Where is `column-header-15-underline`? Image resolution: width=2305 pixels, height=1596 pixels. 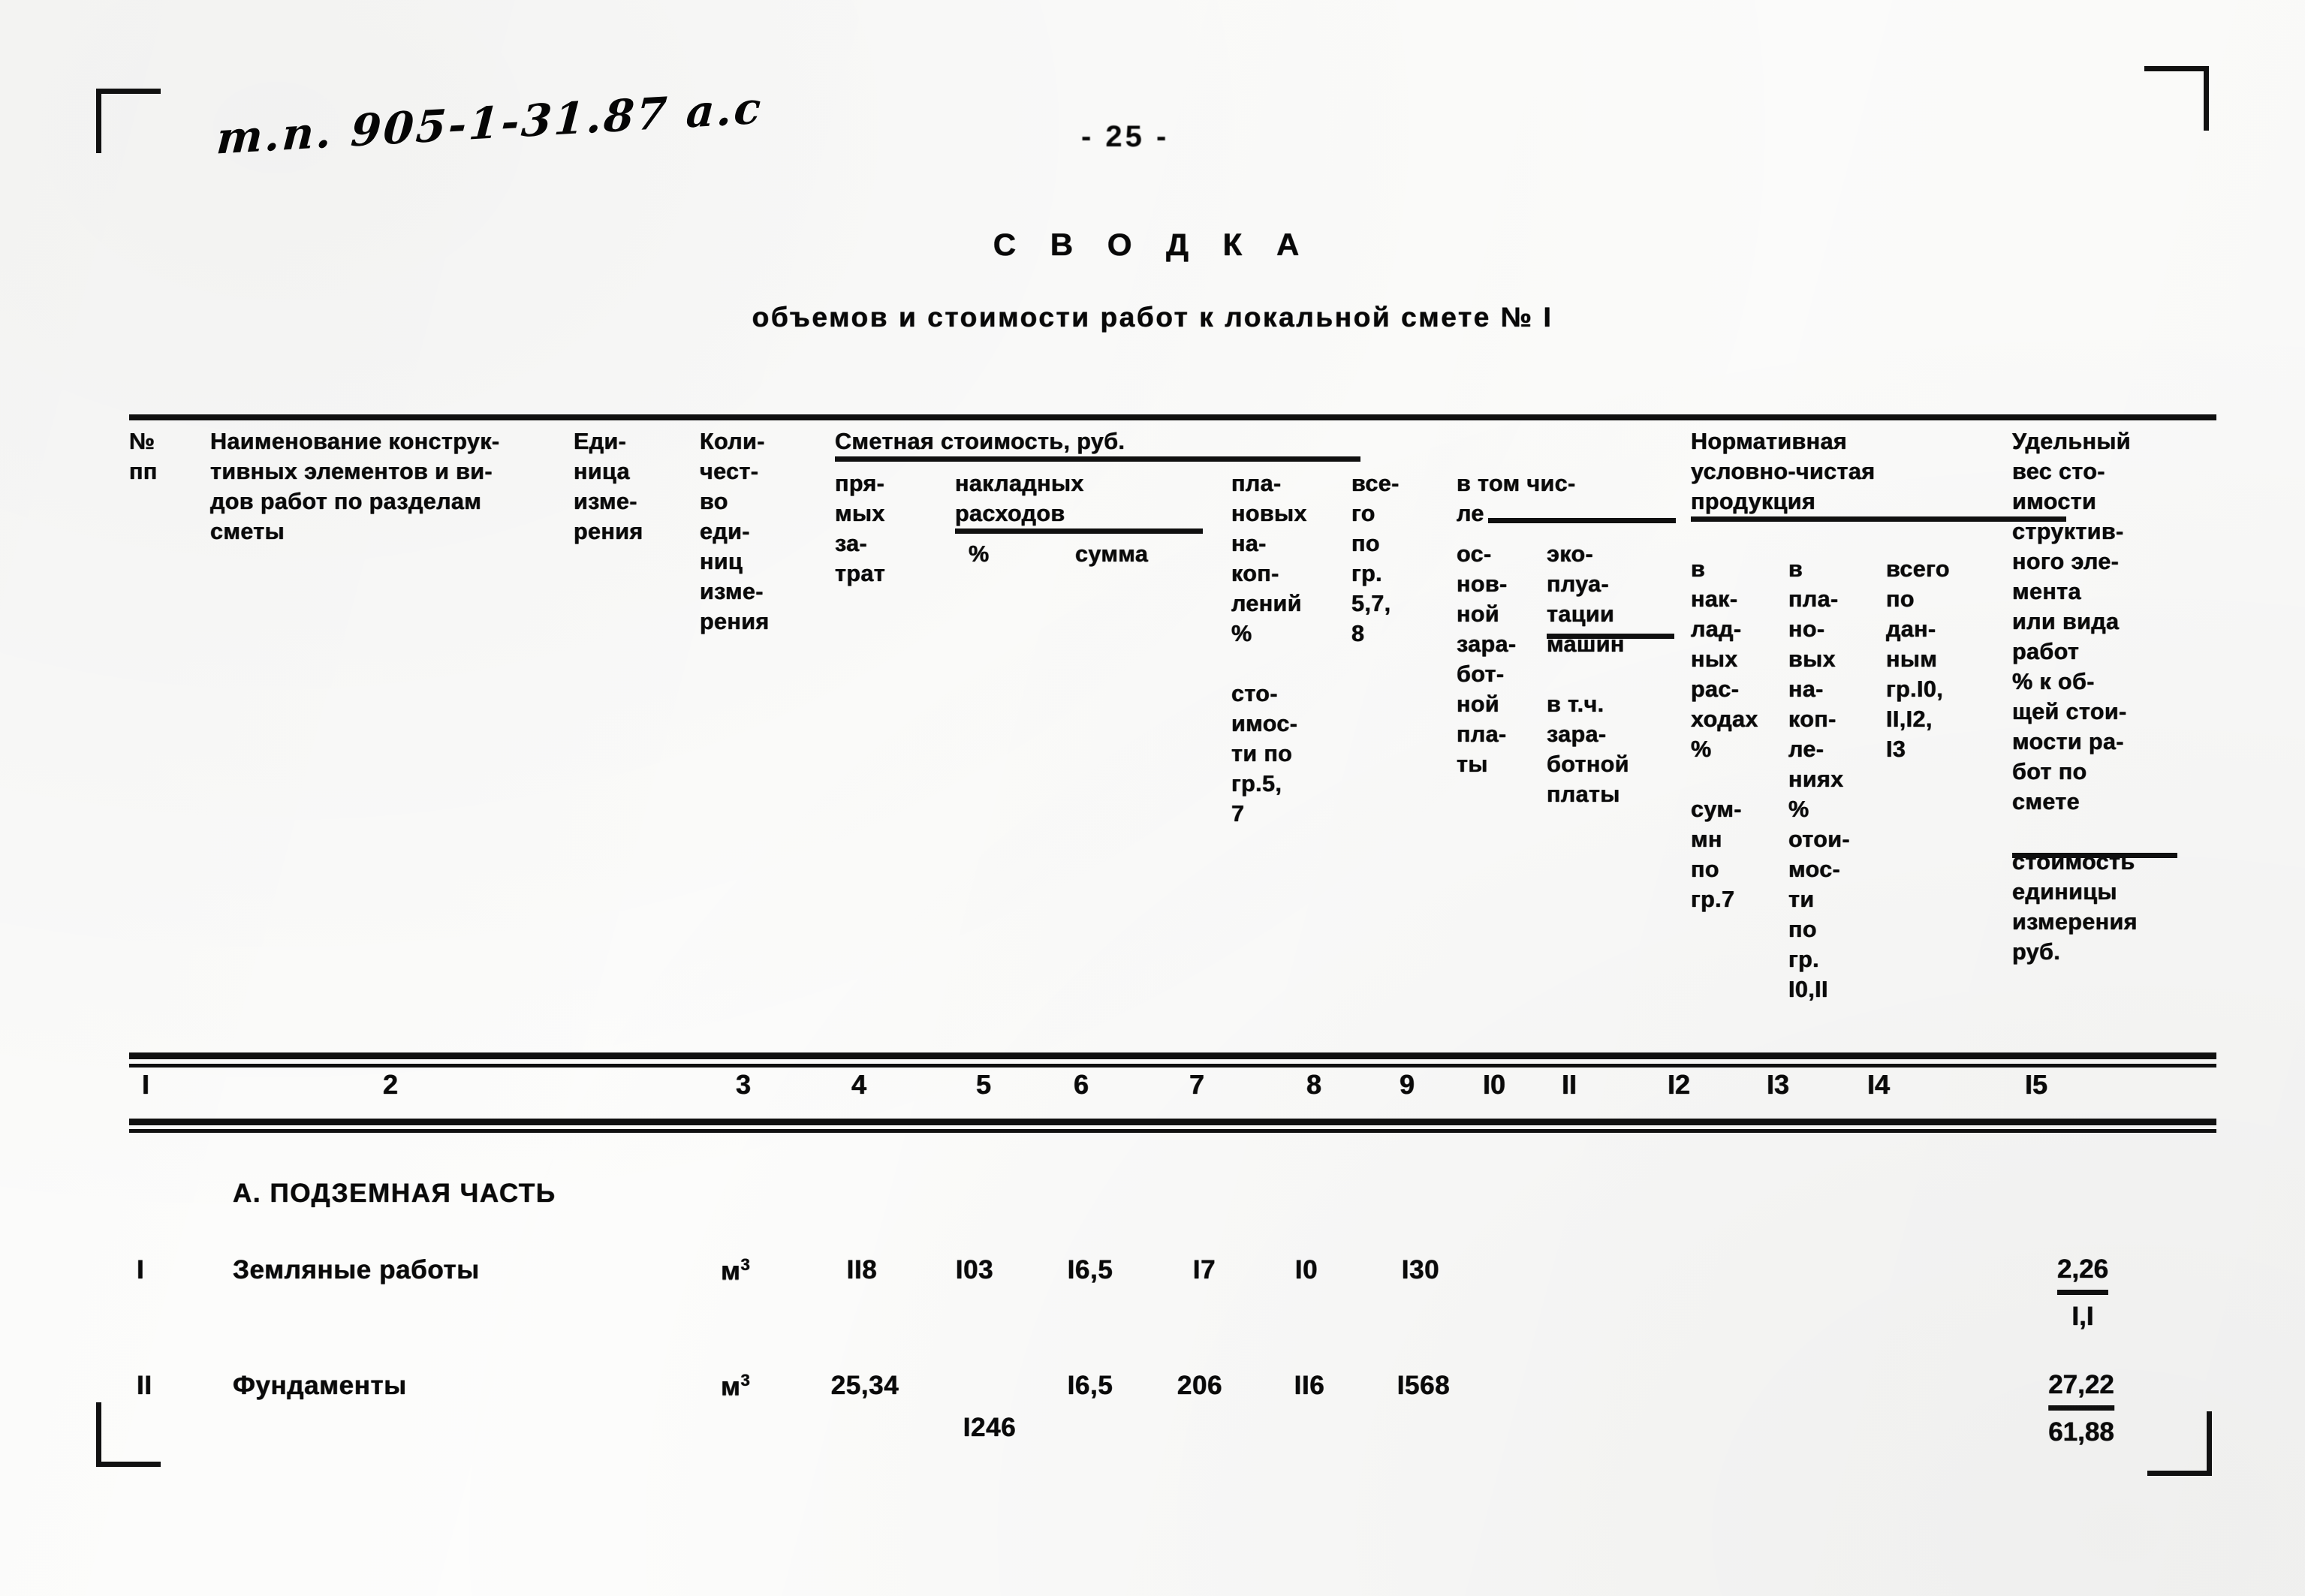 column-header-15-underline is located at coordinates (2094, 855).